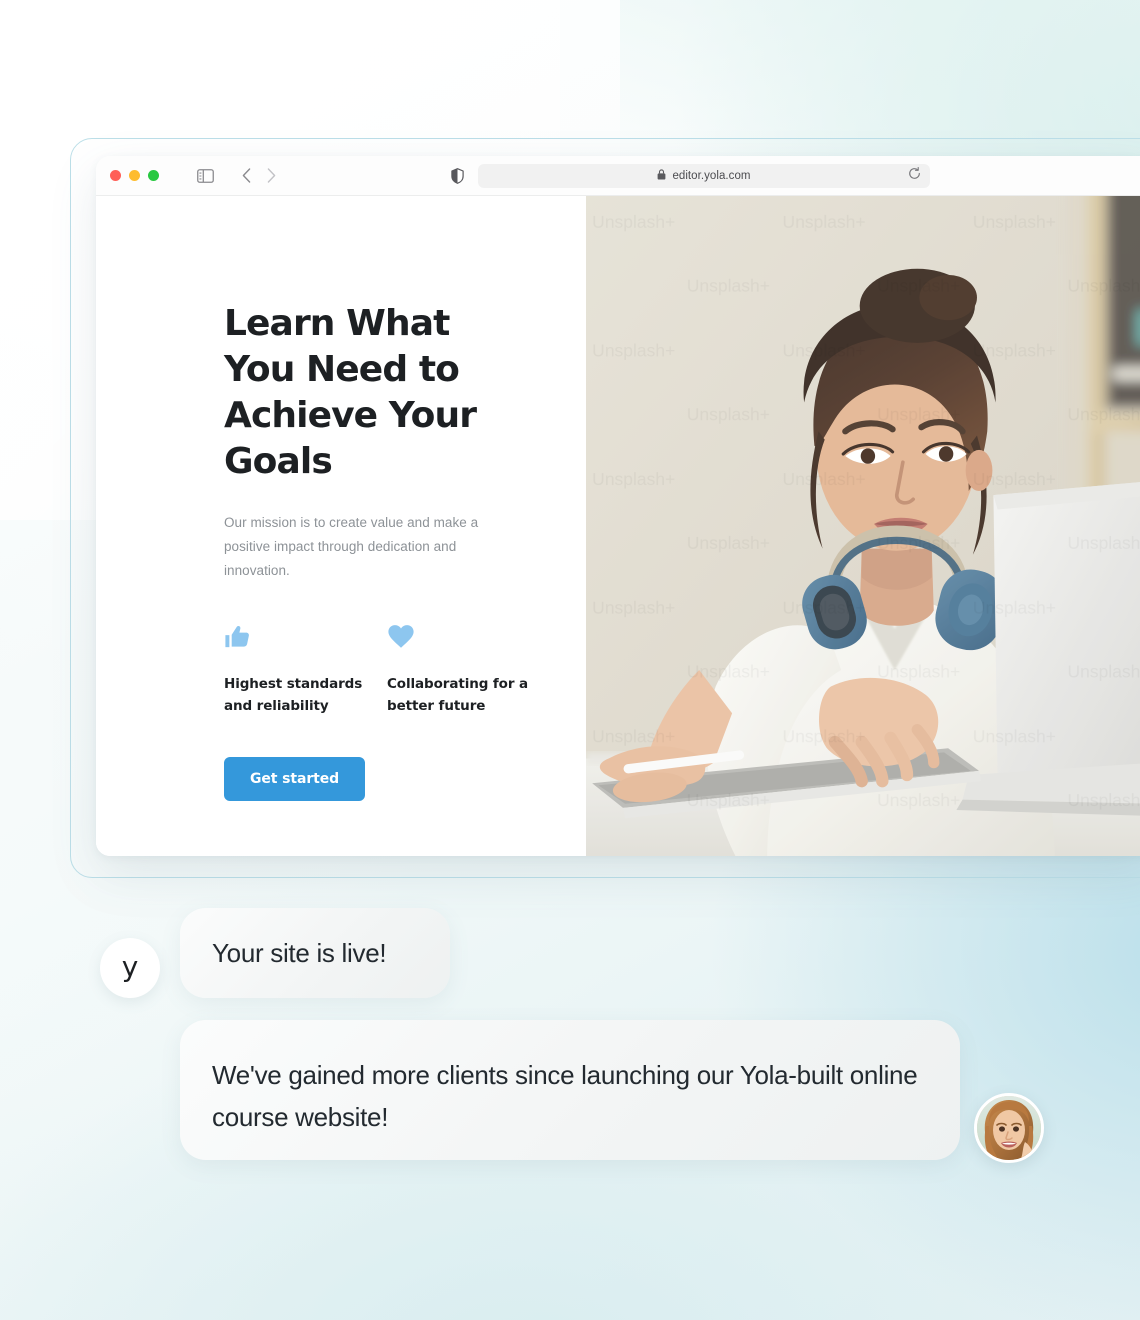 This screenshot has width=1140, height=1320. What do you see at coordinates (914, 175) in the screenshot?
I see `reload-icon` at bounding box center [914, 175].